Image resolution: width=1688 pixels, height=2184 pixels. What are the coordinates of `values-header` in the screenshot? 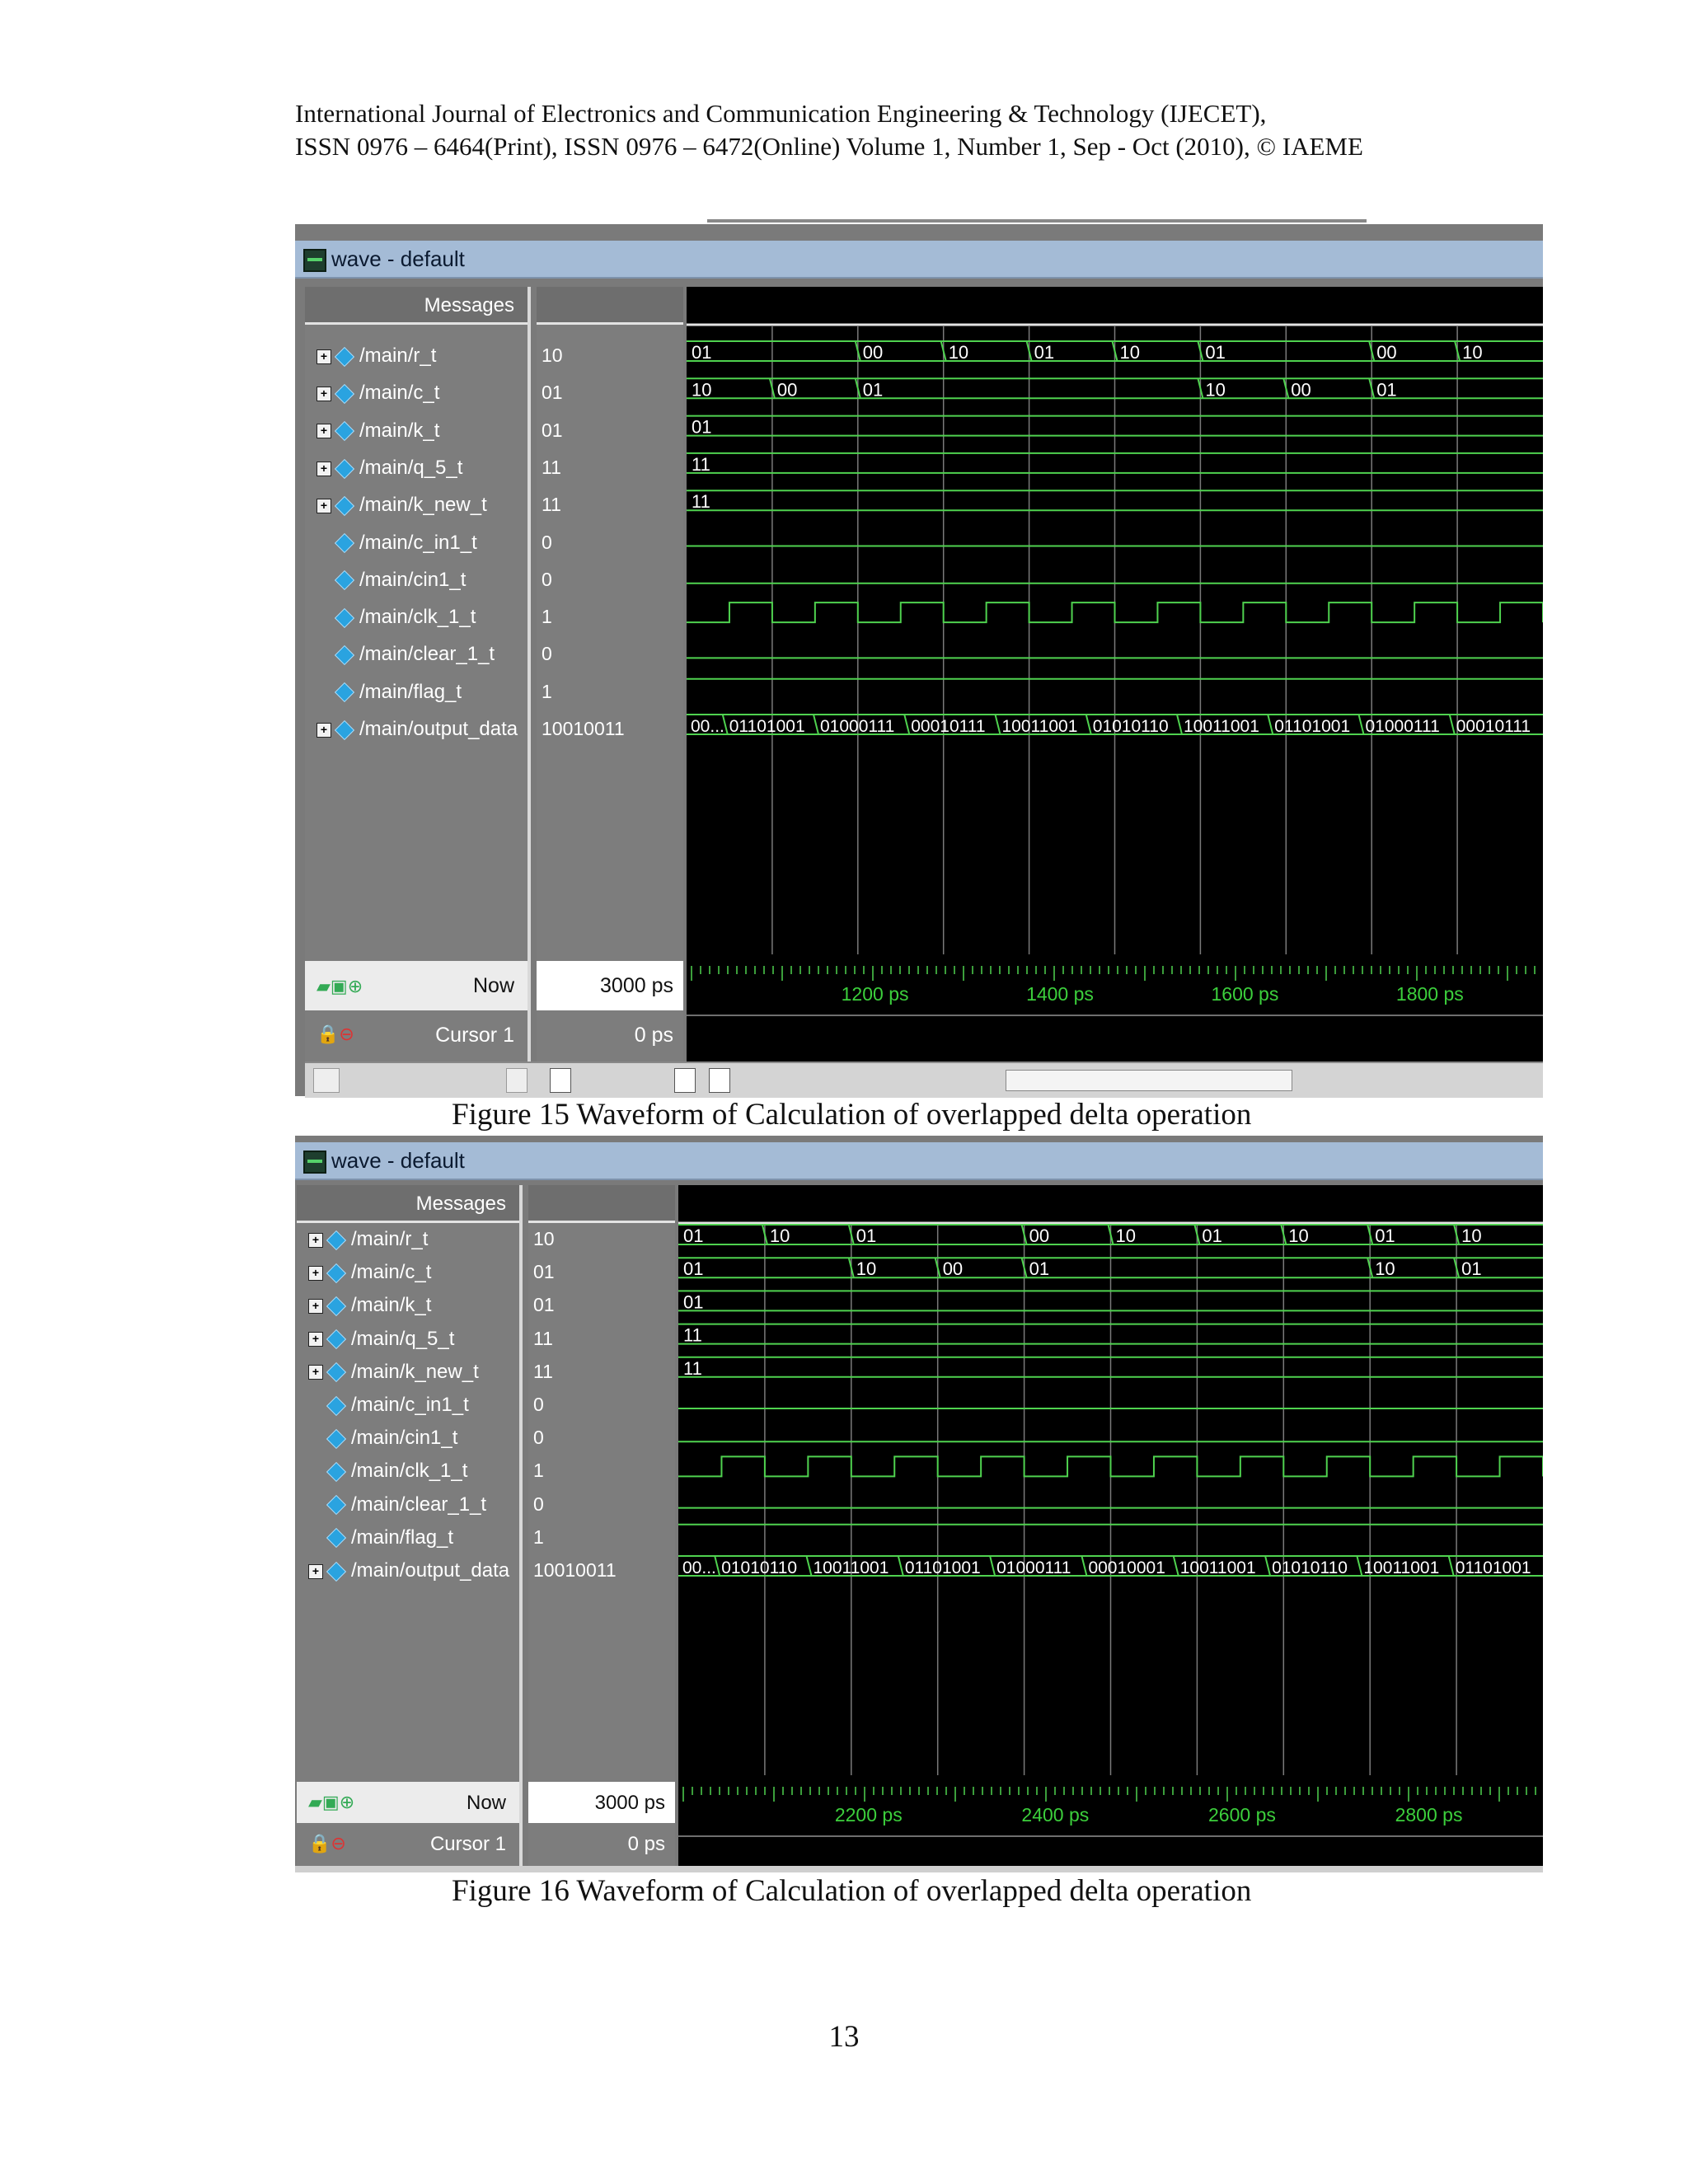 It's located at (610, 306).